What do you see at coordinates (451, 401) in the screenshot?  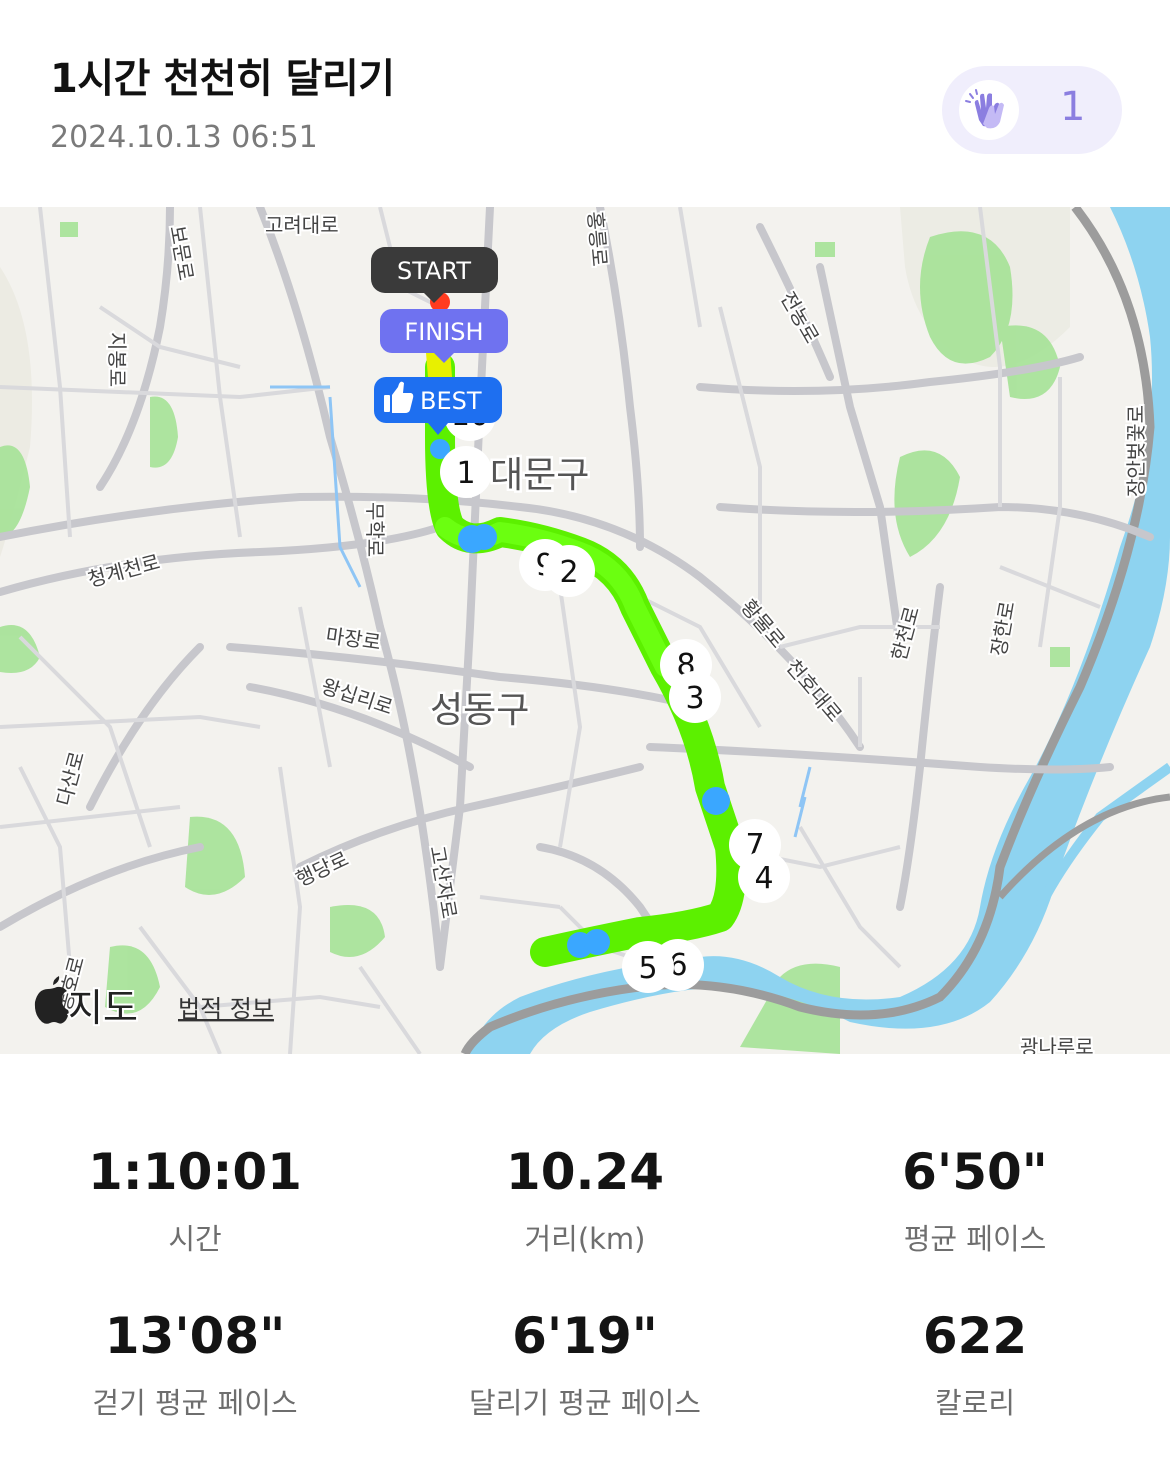 I see `best-label: BEST` at bounding box center [451, 401].